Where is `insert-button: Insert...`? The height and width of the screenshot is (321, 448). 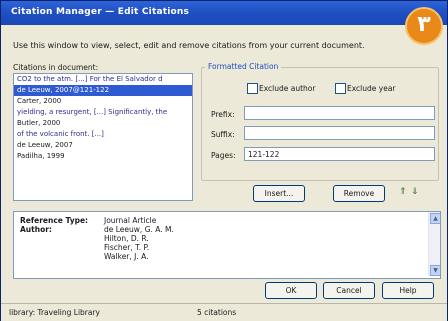
insert-button: Insert... is located at coordinates (279, 193).